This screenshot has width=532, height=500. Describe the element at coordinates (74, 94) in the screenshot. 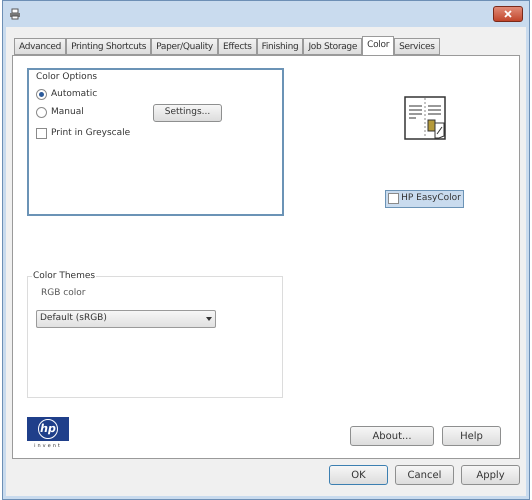

I see `radio-label: Automatic` at that location.